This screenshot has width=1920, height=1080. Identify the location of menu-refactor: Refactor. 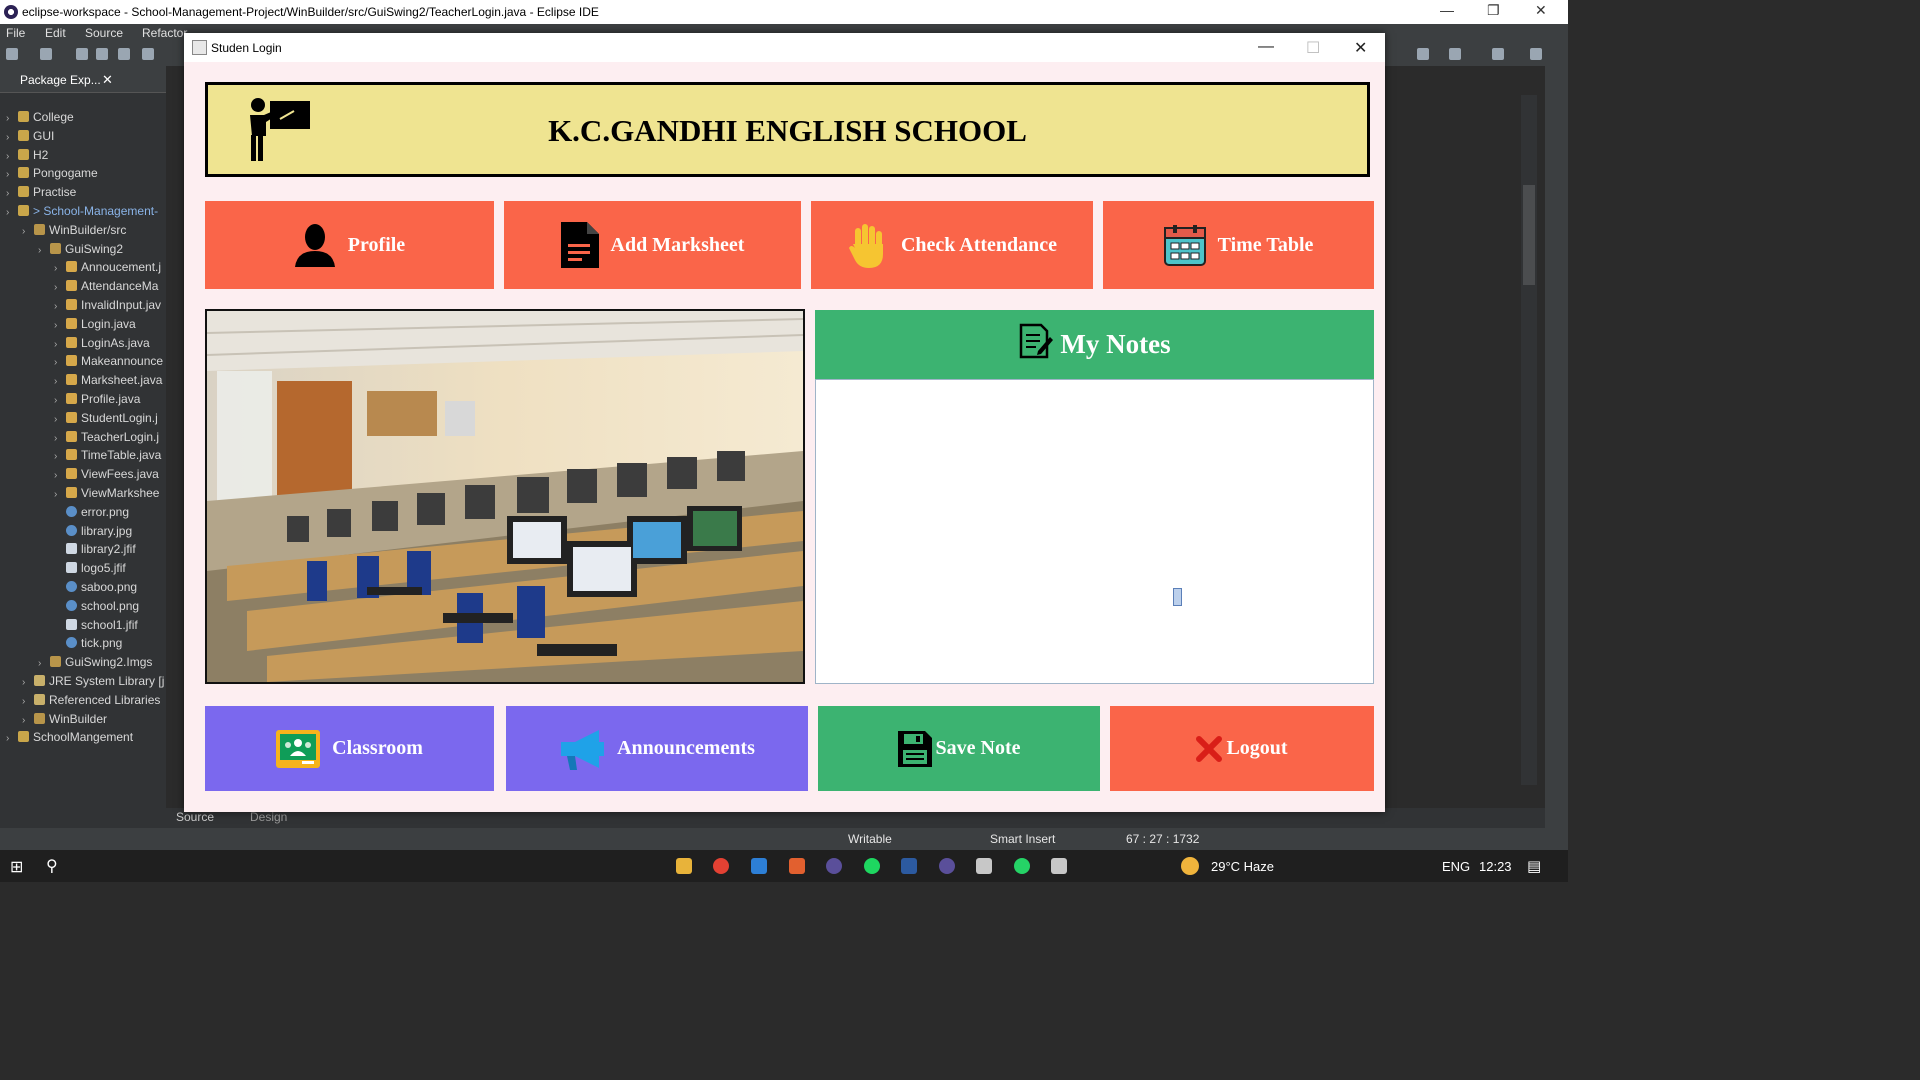
(164, 33).